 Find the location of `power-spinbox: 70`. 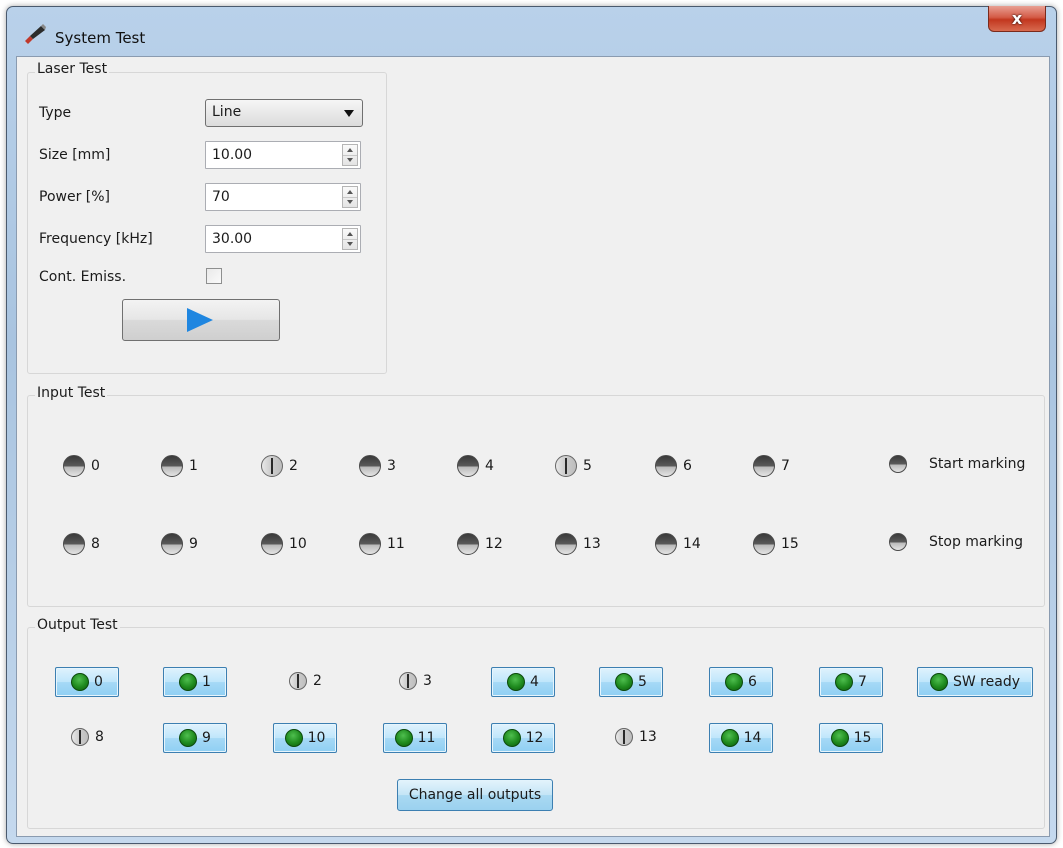

power-spinbox: 70 is located at coordinates (283, 197).